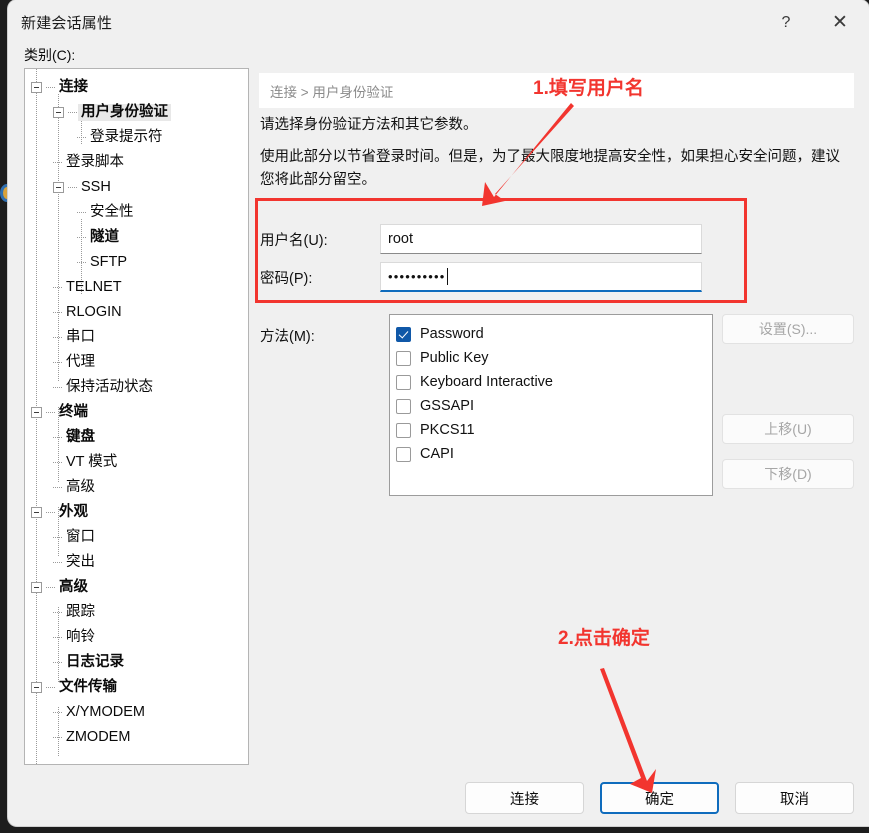 The image size is (869, 833). I want to click on description-line-1: 请选择身份验证方法和其它参数。, so click(369, 125).